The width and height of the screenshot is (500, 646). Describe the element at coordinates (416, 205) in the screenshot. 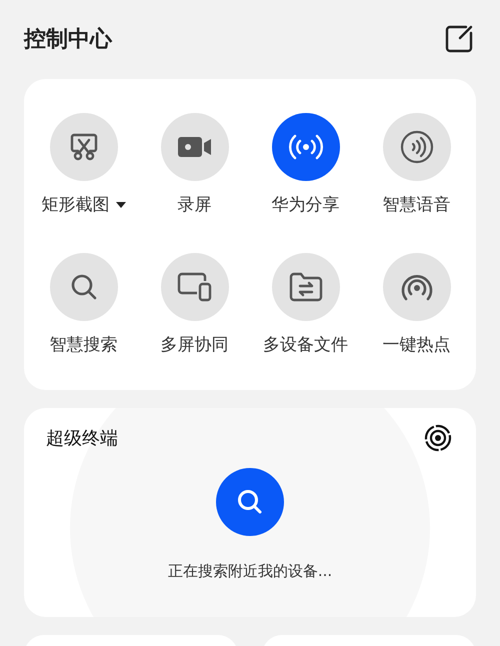

I see `tile-label: 智慧语音` at that location.